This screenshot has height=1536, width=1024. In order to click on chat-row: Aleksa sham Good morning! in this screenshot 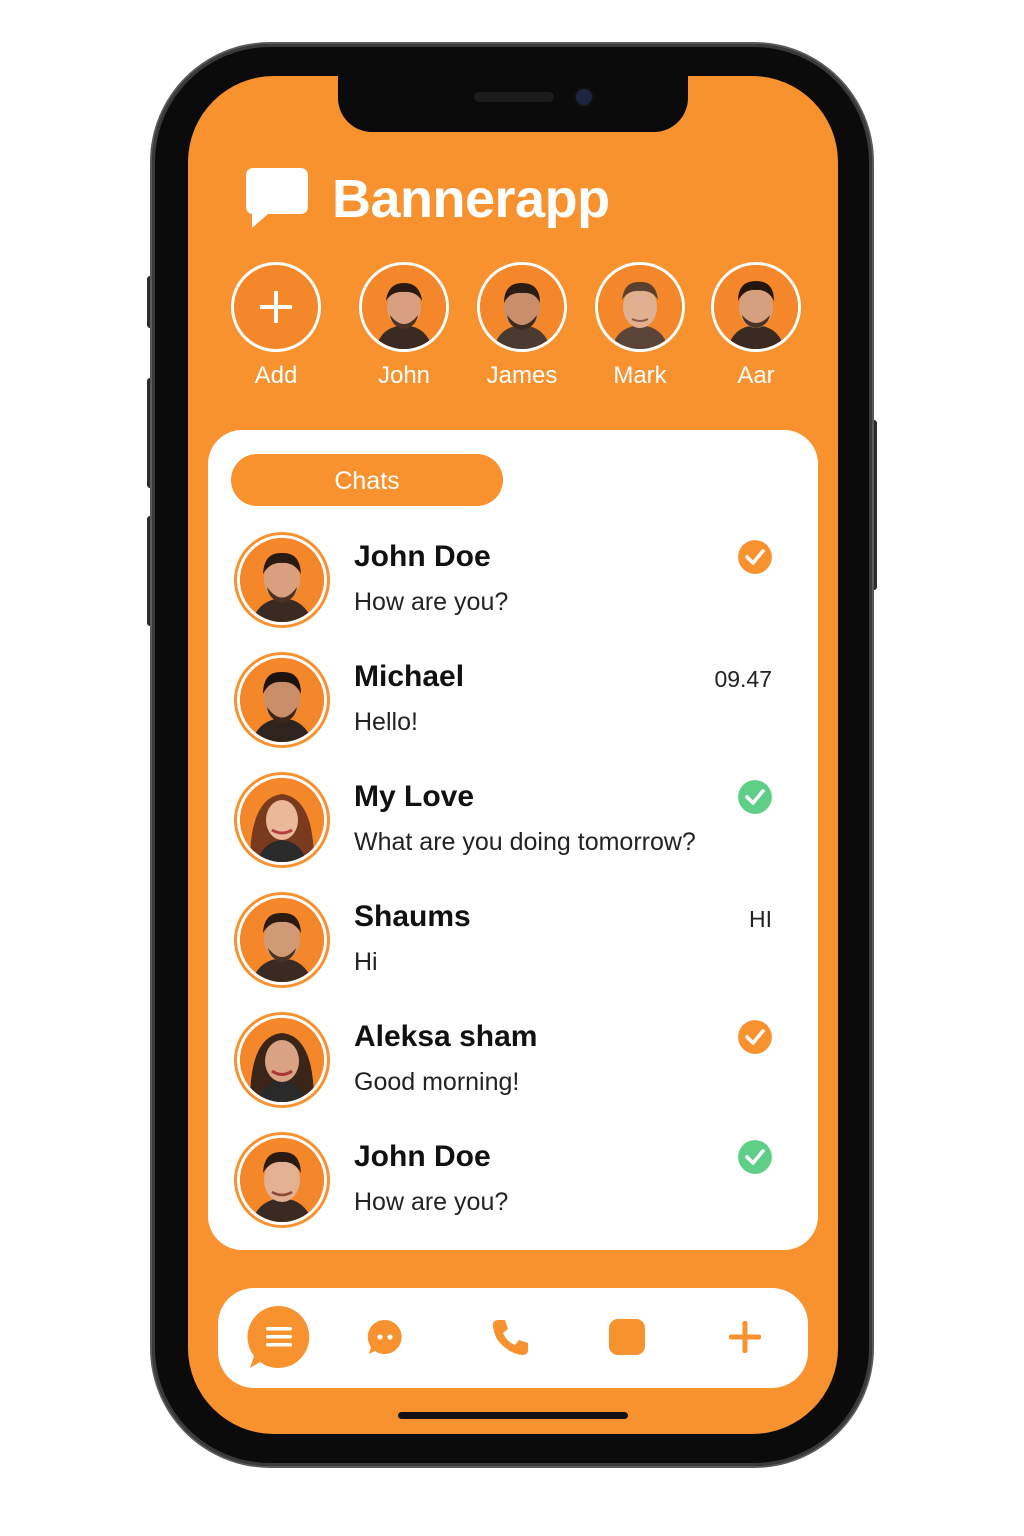, I will do `click(514, 1064)`.